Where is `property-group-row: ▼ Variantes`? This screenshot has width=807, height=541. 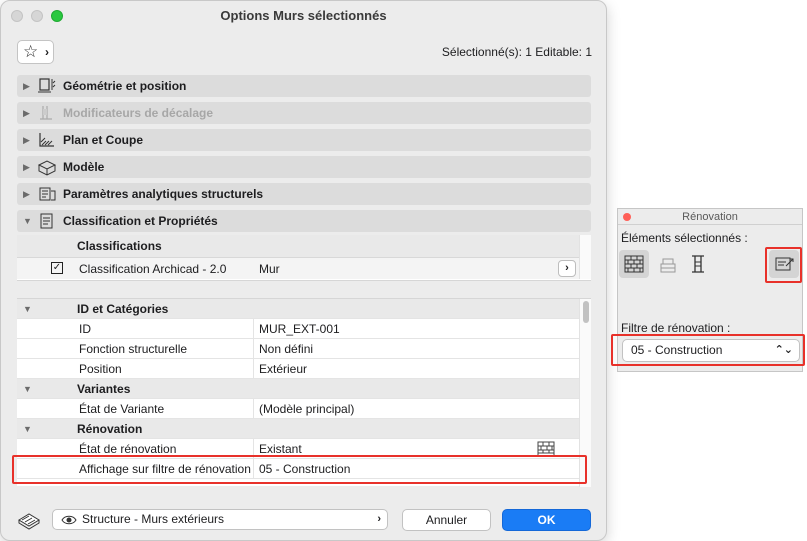
property-group-row: ▼ Variantes is located at coordinates (298, 389).